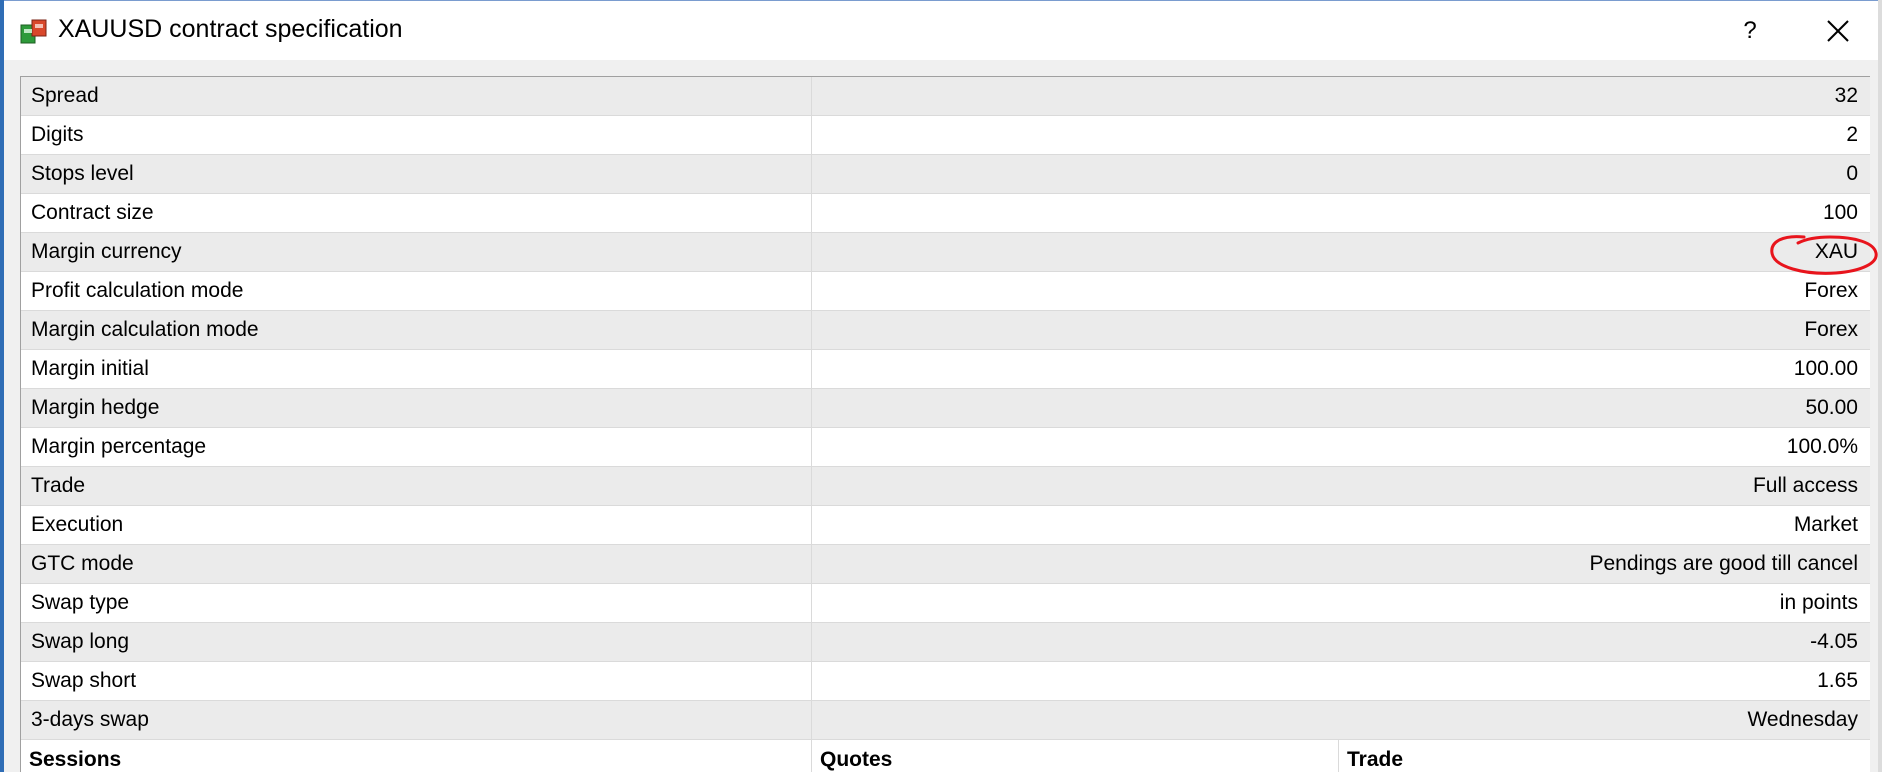 The image size is (1882, 772). Describe the element at coordinates (1836, 251) in the screenshot. I see `spec-value: XAU` at that location.